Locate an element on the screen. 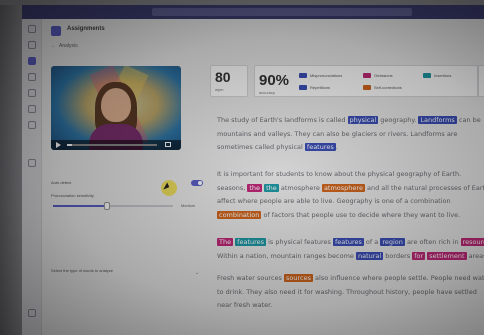  title-bar is located at coordinates (253, 12).